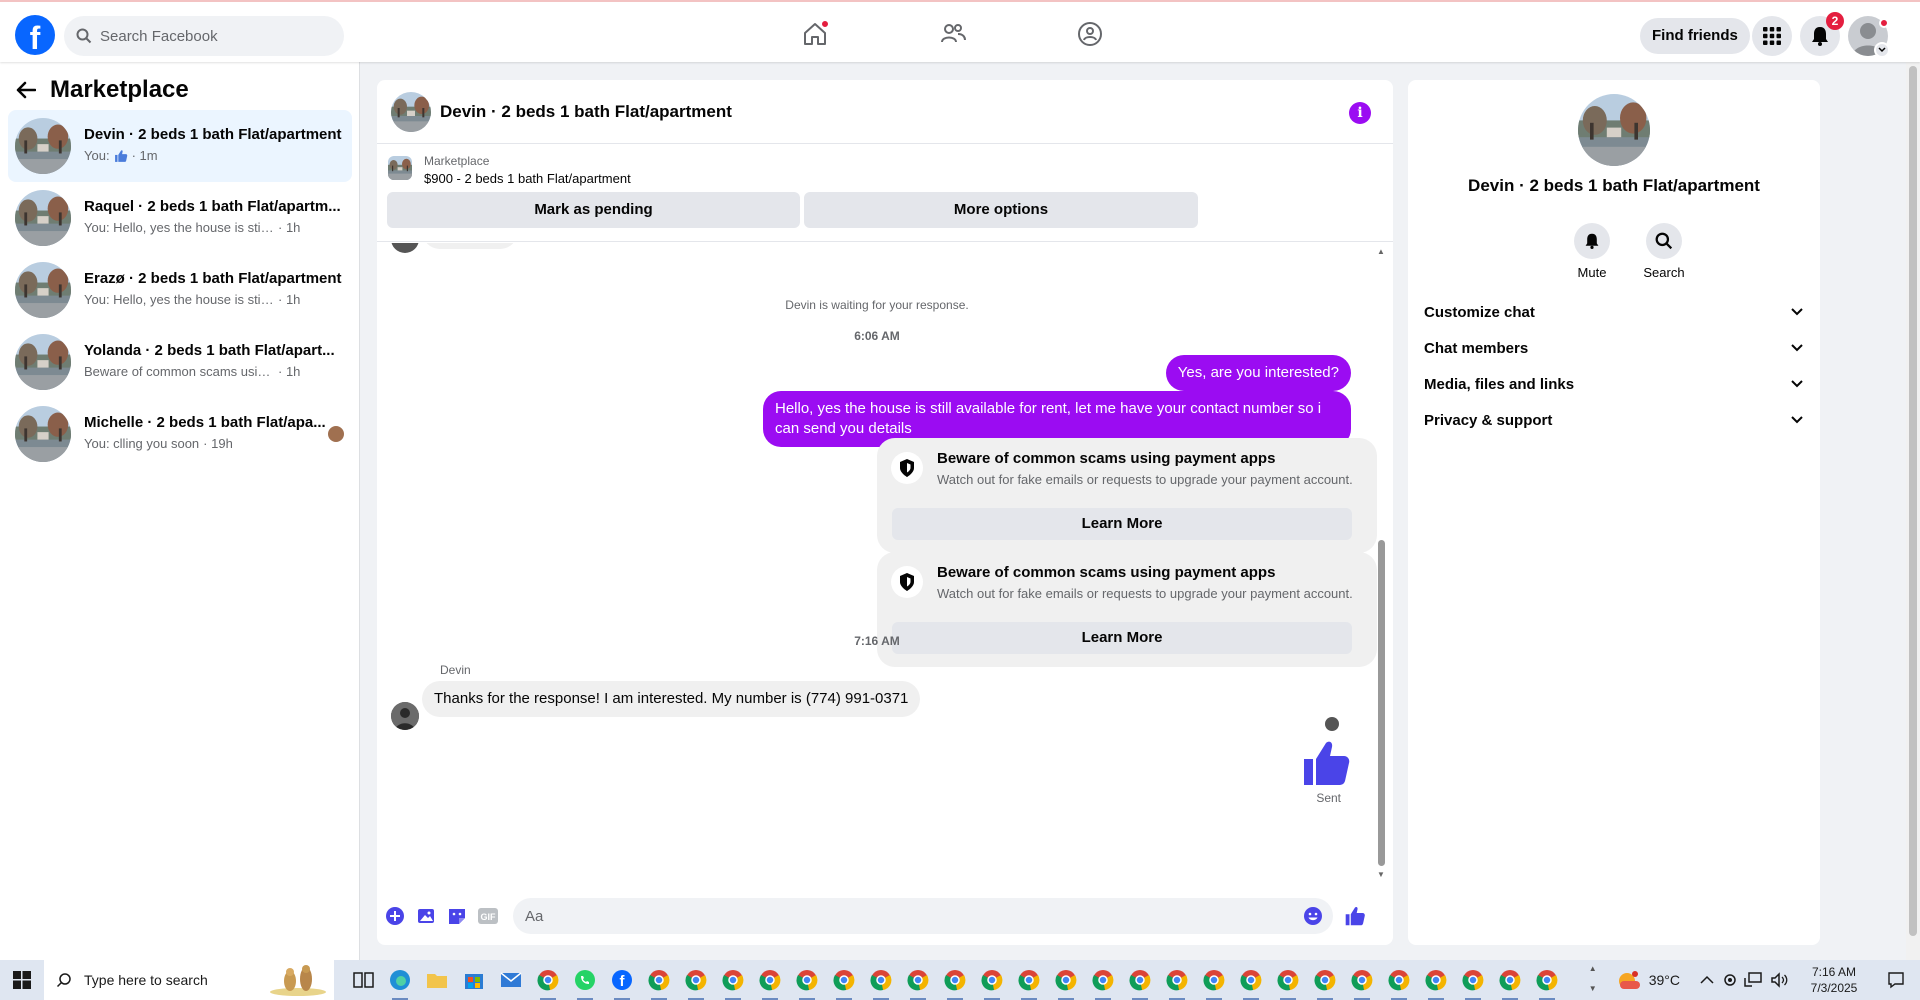 This screenshot has height=1000, width=1920. Describe the element at coordinates (586, 112) in the screenshot. I see `chat-title: Devin · 2 beds 1 bath Flat/apartment` at that location.